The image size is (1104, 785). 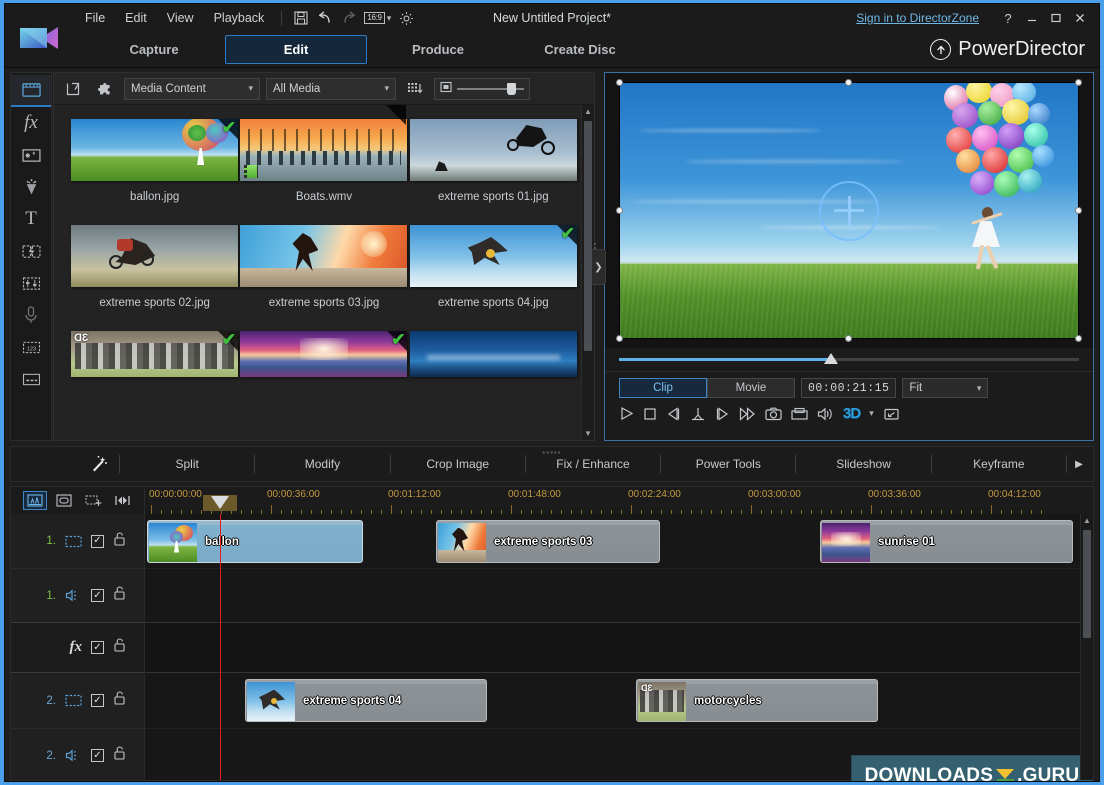 I want to click on track-header-video-2: 2. ✓, so click(x=77, y=701).